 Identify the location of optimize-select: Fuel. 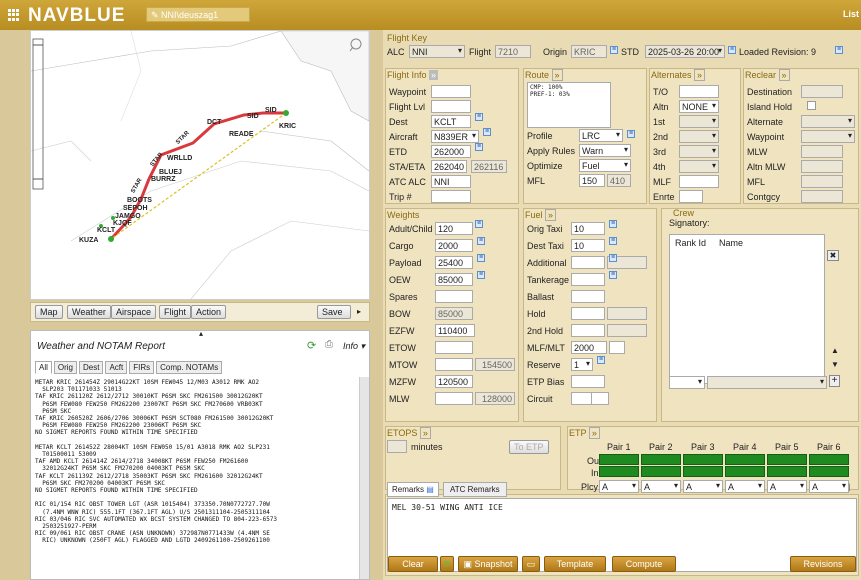
(605, 165).